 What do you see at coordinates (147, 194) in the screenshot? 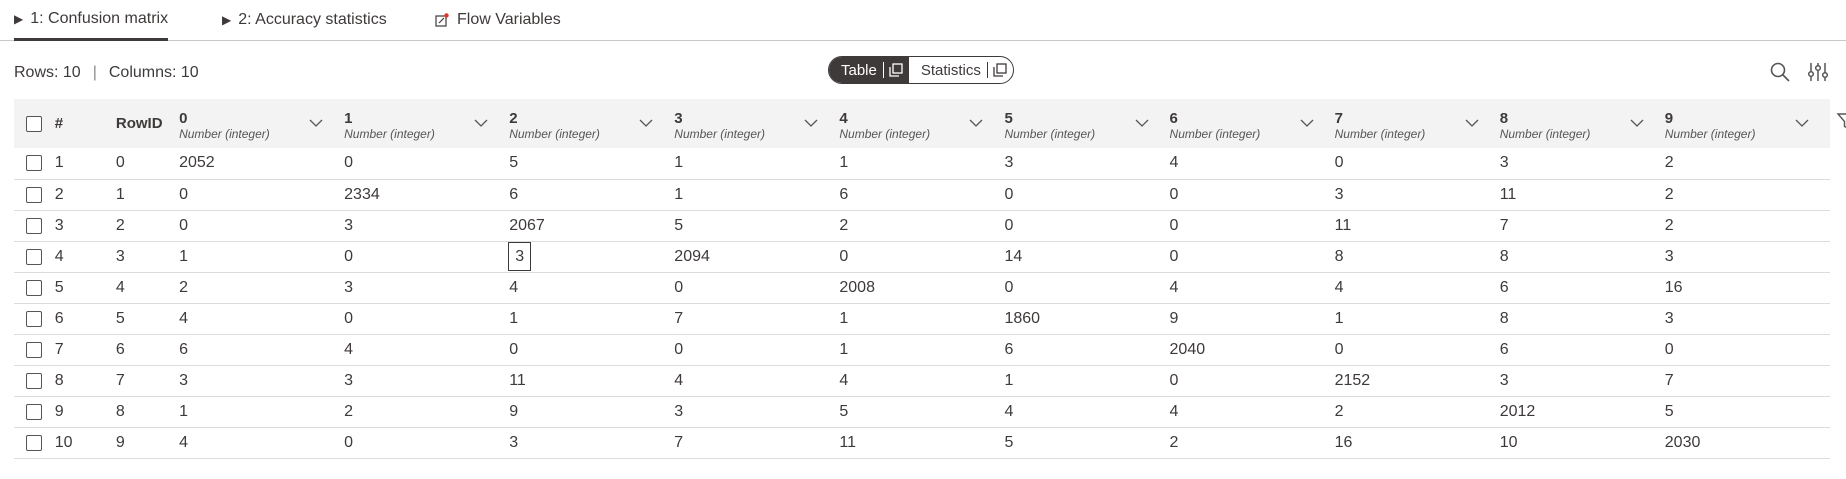
I see `row-id: 1` at bounding box center [147, 194].